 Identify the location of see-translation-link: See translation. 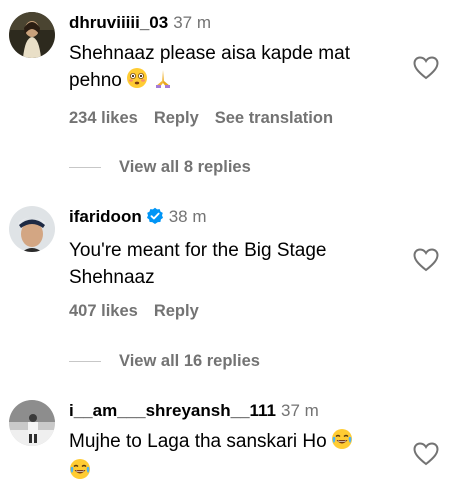
(274, 118).